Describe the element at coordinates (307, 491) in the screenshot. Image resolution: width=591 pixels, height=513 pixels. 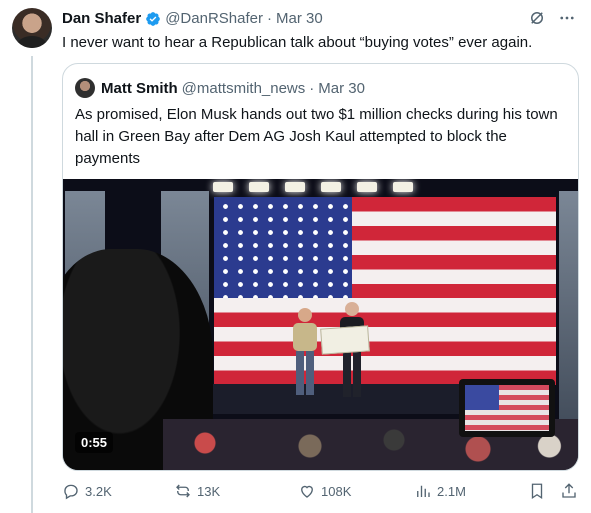
I see `heart-icon` at that location.